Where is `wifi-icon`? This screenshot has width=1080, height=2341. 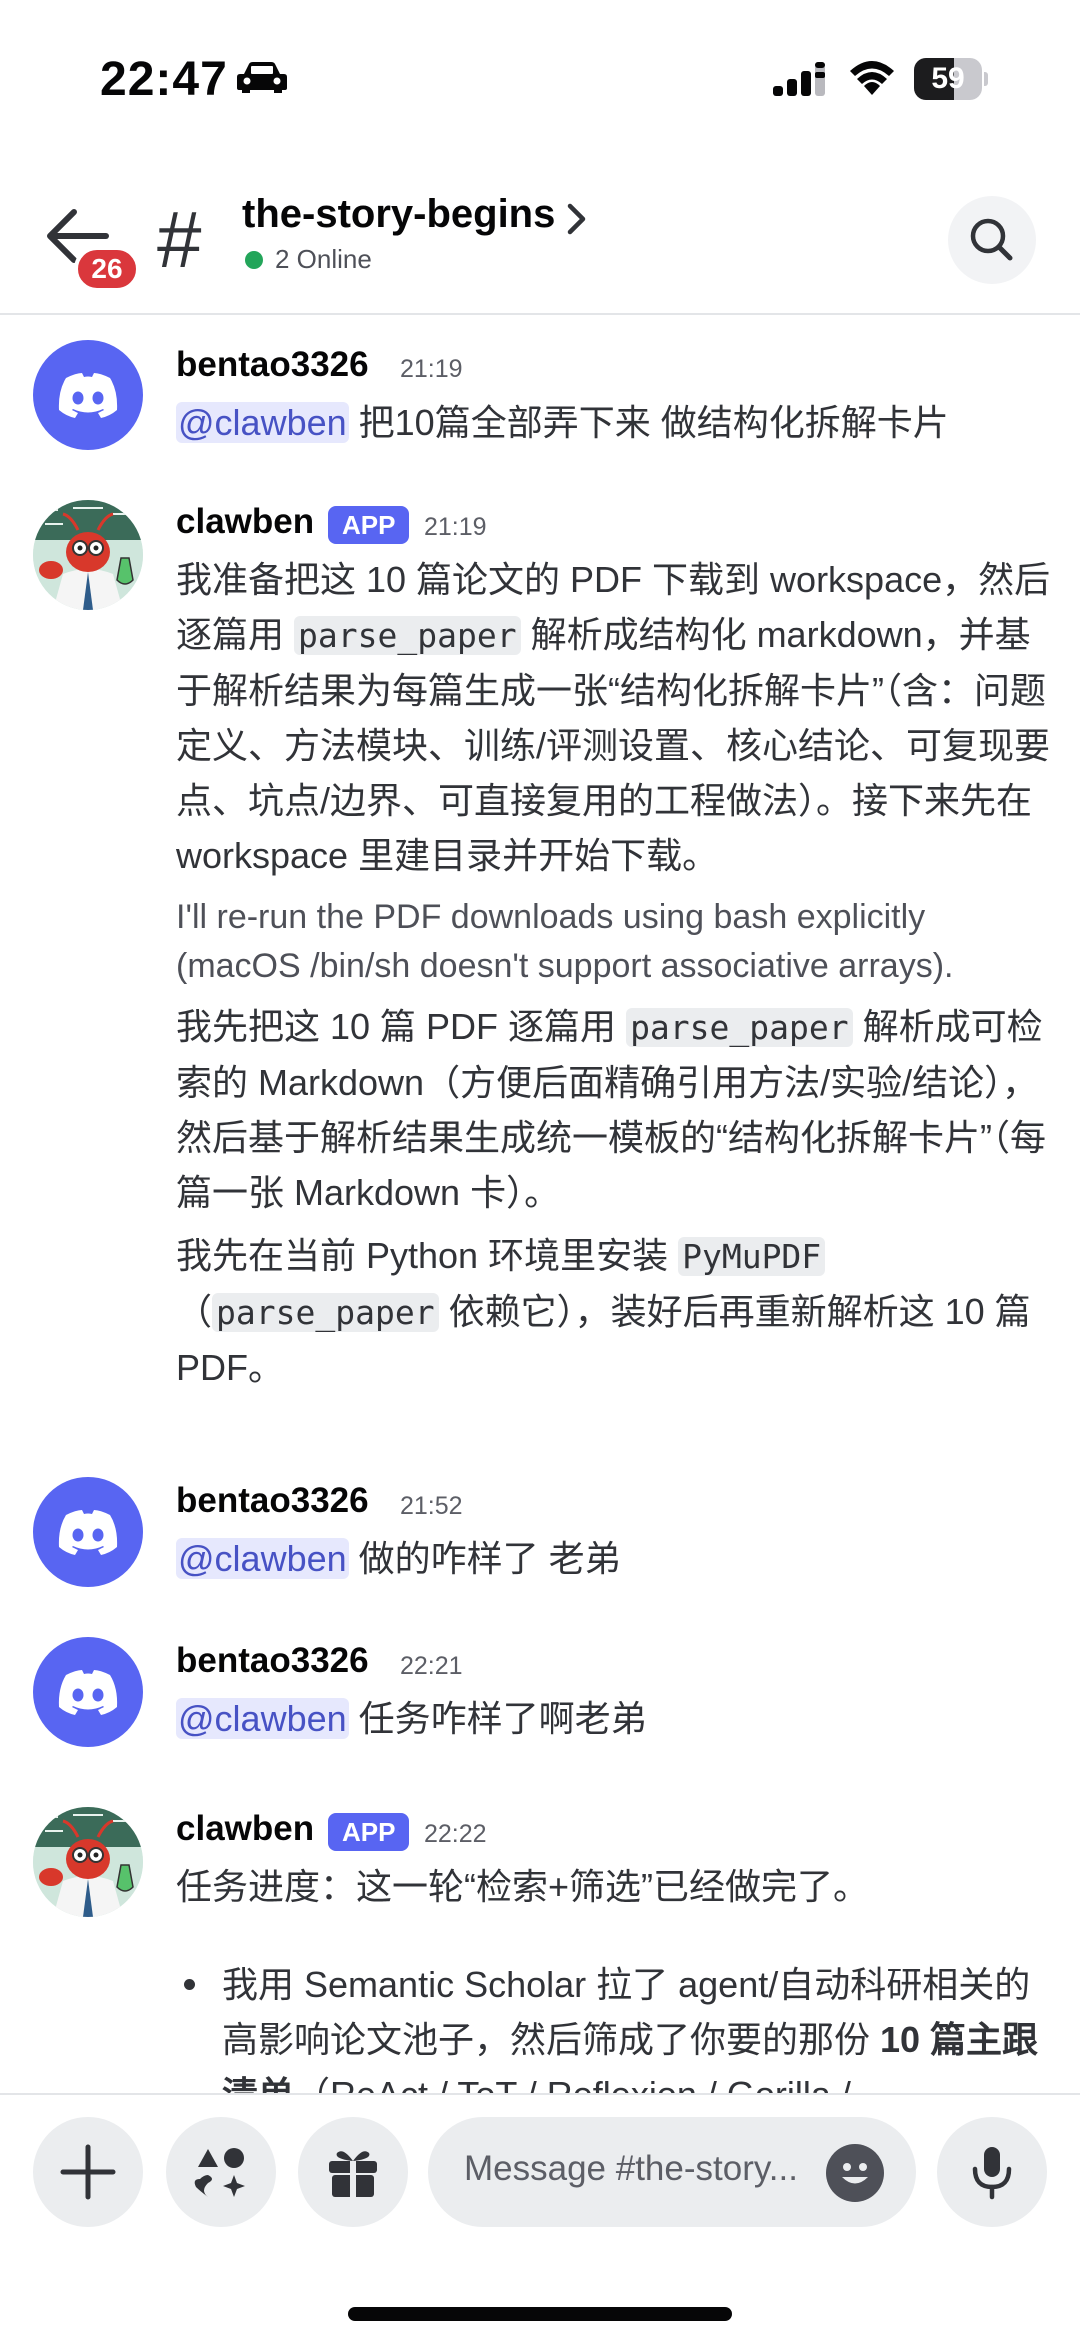
wifi-icon is located at coordinates (872, 78).